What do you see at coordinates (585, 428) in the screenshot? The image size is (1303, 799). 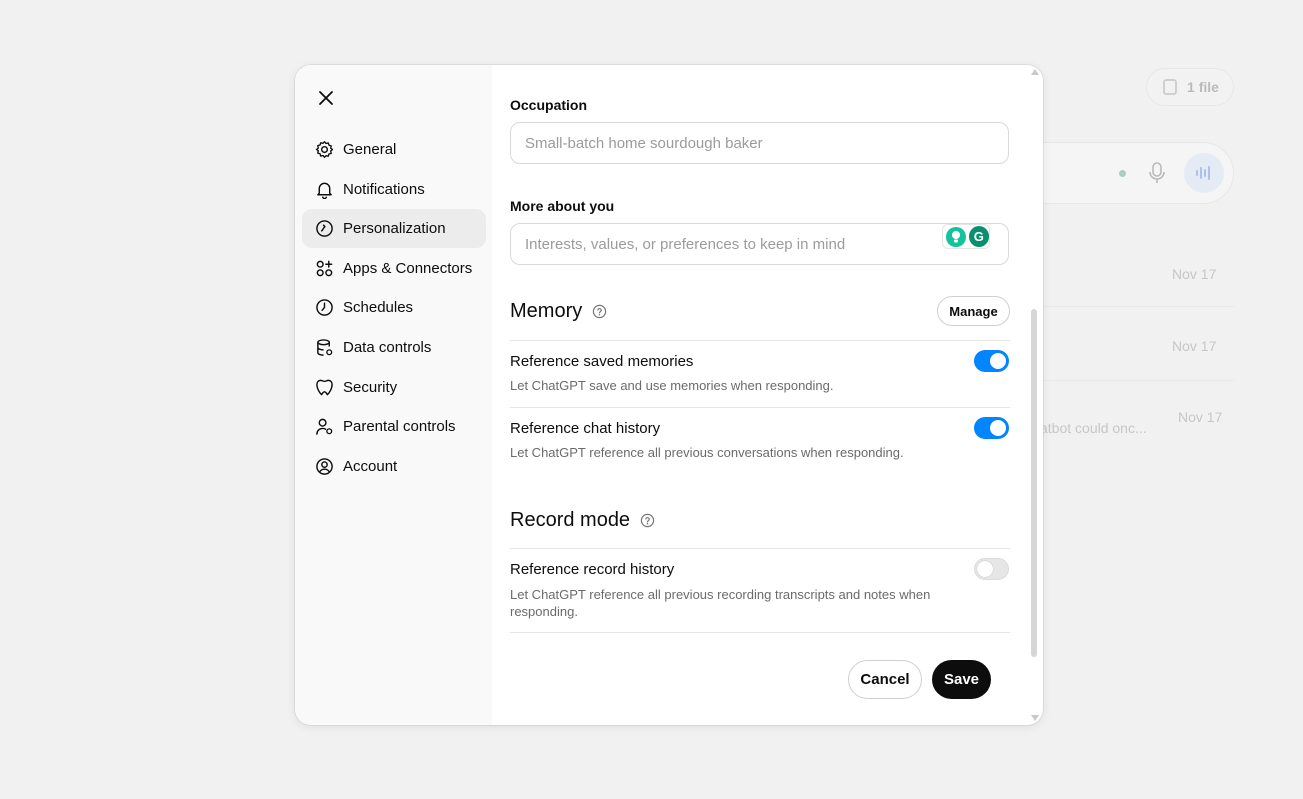 I see `reference-chat-history-title: Reference chat history` at bounding box center [585, 428].